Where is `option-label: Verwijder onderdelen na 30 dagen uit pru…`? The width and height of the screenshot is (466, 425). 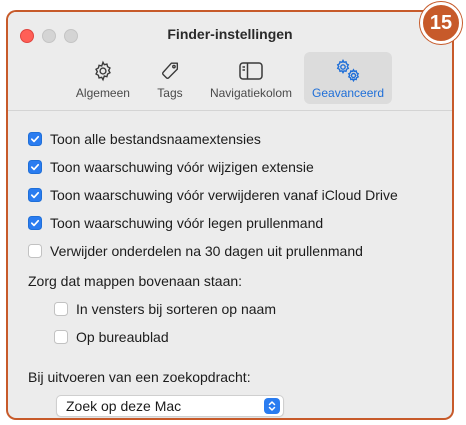
option-label: Verwijder onderdelen na 30 dagen uit pru… is located at coordinates (206, 251).